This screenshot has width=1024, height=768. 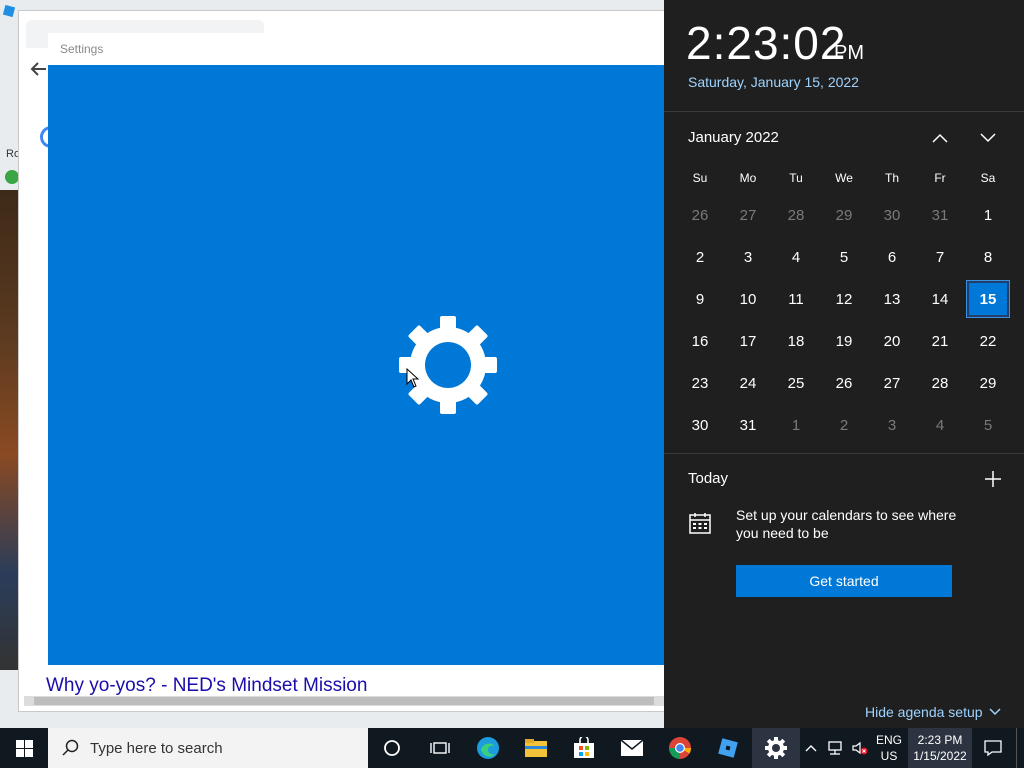 I want to click on taskbar-time: 2:23 PM, so click(x=940, y=740).